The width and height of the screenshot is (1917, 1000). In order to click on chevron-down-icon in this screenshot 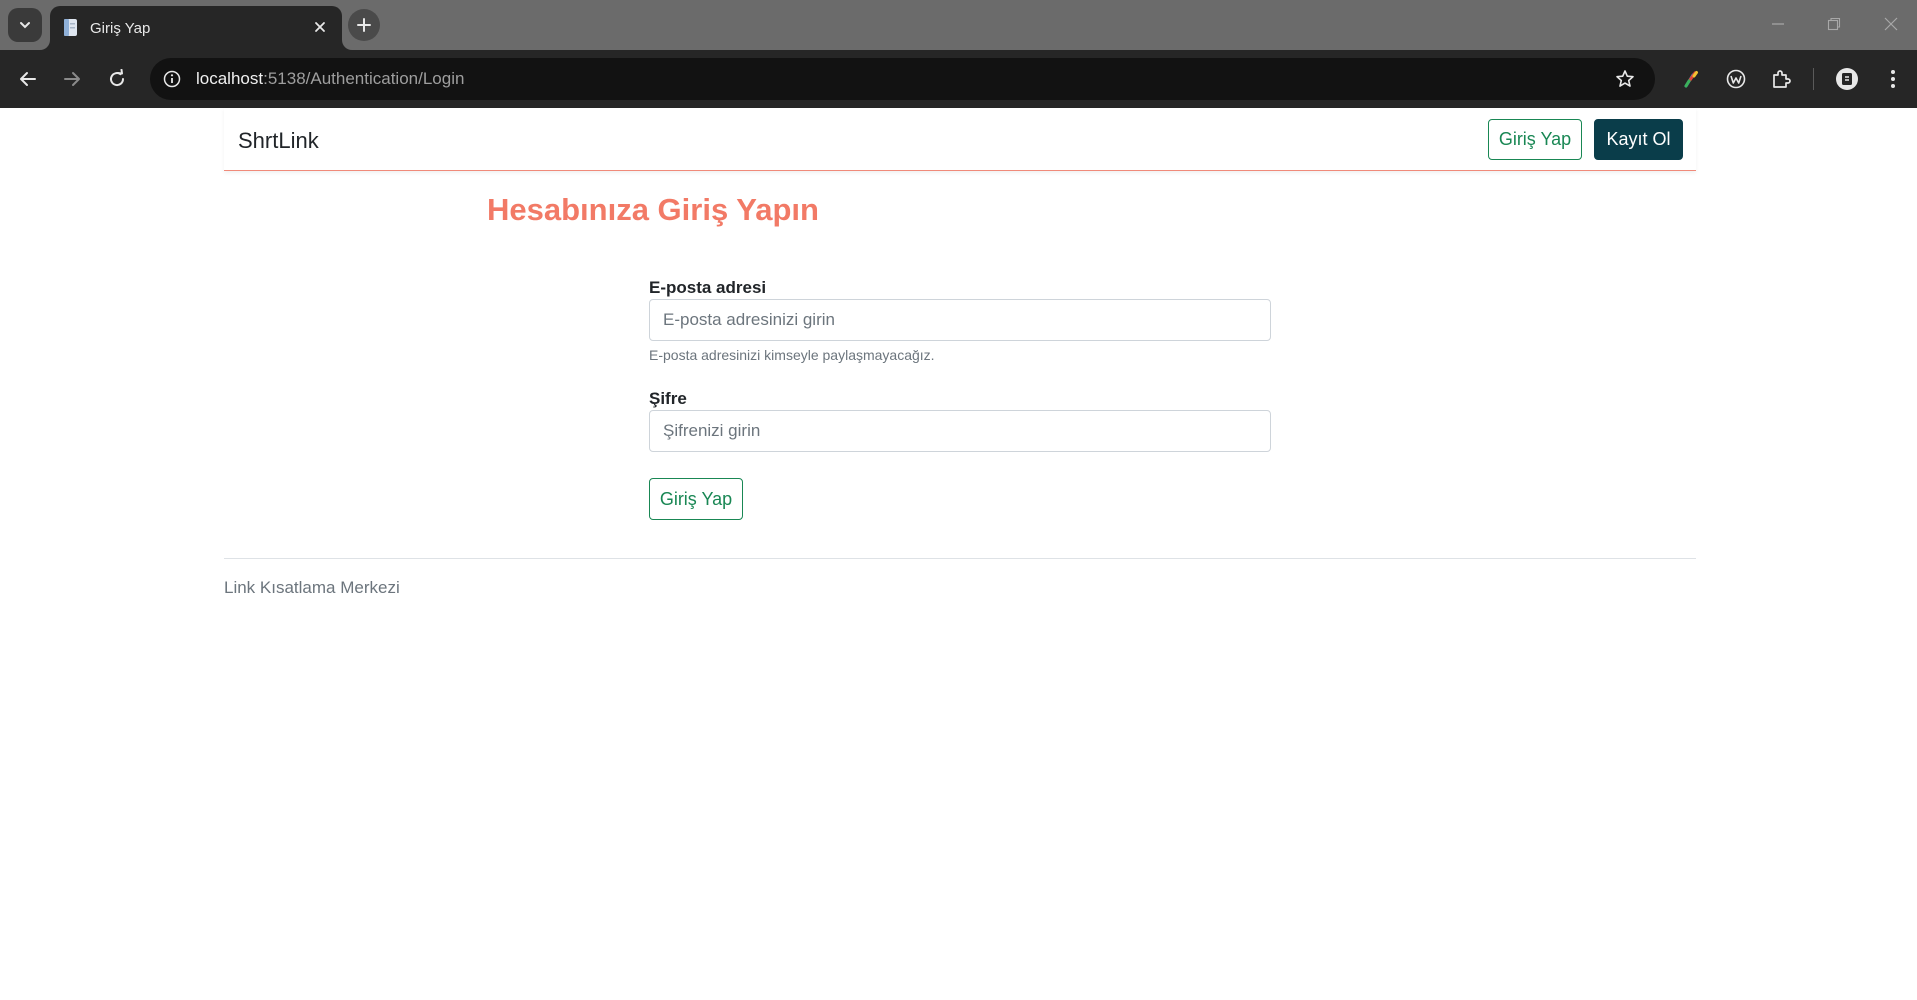, I will do `click(25, 25)`.